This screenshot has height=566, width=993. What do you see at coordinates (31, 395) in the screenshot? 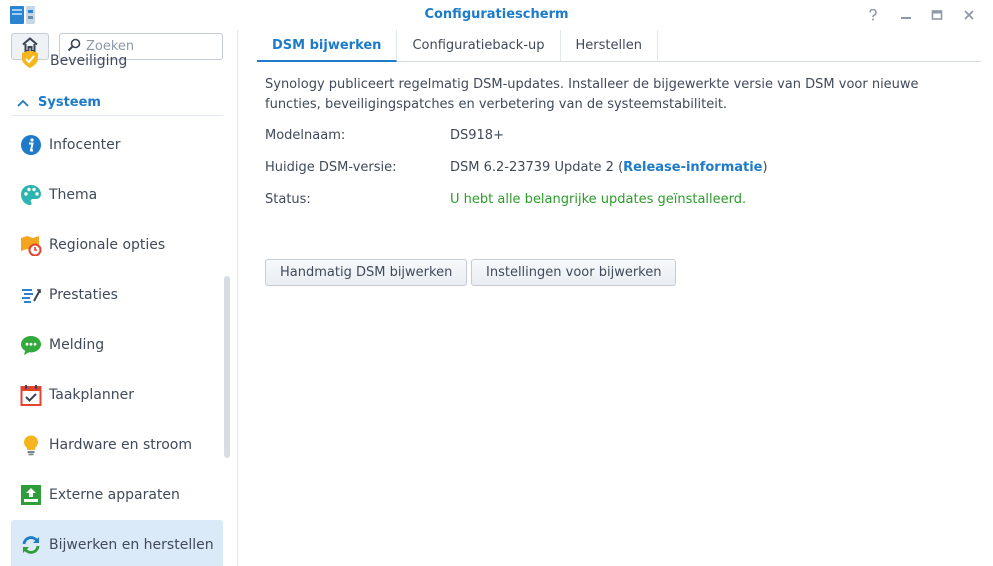
I see `calendar-check-icon` at bounding box center [31, 395].